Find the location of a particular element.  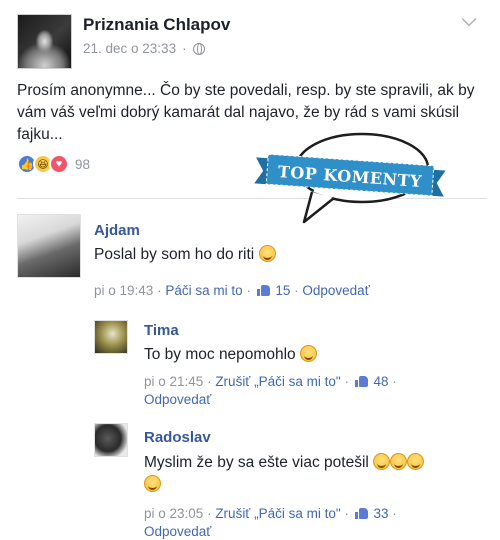

comment-text-content: To by moc nepomohlo is located at coordinates (220, 354).